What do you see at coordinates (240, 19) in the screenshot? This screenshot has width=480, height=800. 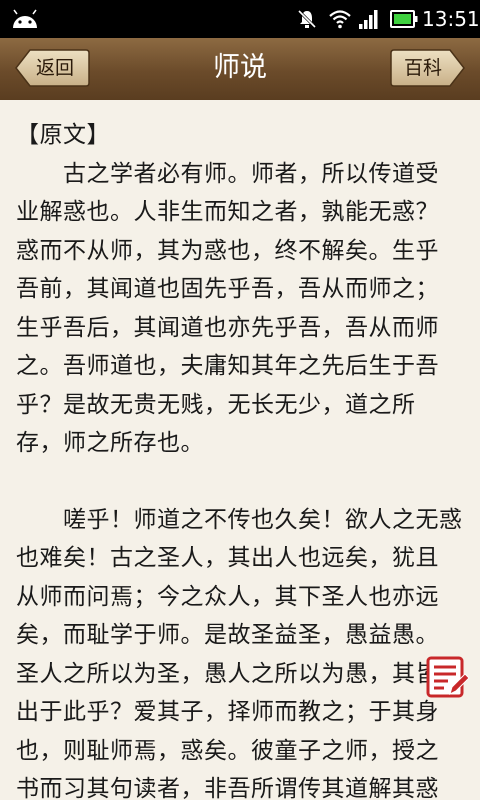 I see `status-bar: 13:51` at bounding box center [240, 19].